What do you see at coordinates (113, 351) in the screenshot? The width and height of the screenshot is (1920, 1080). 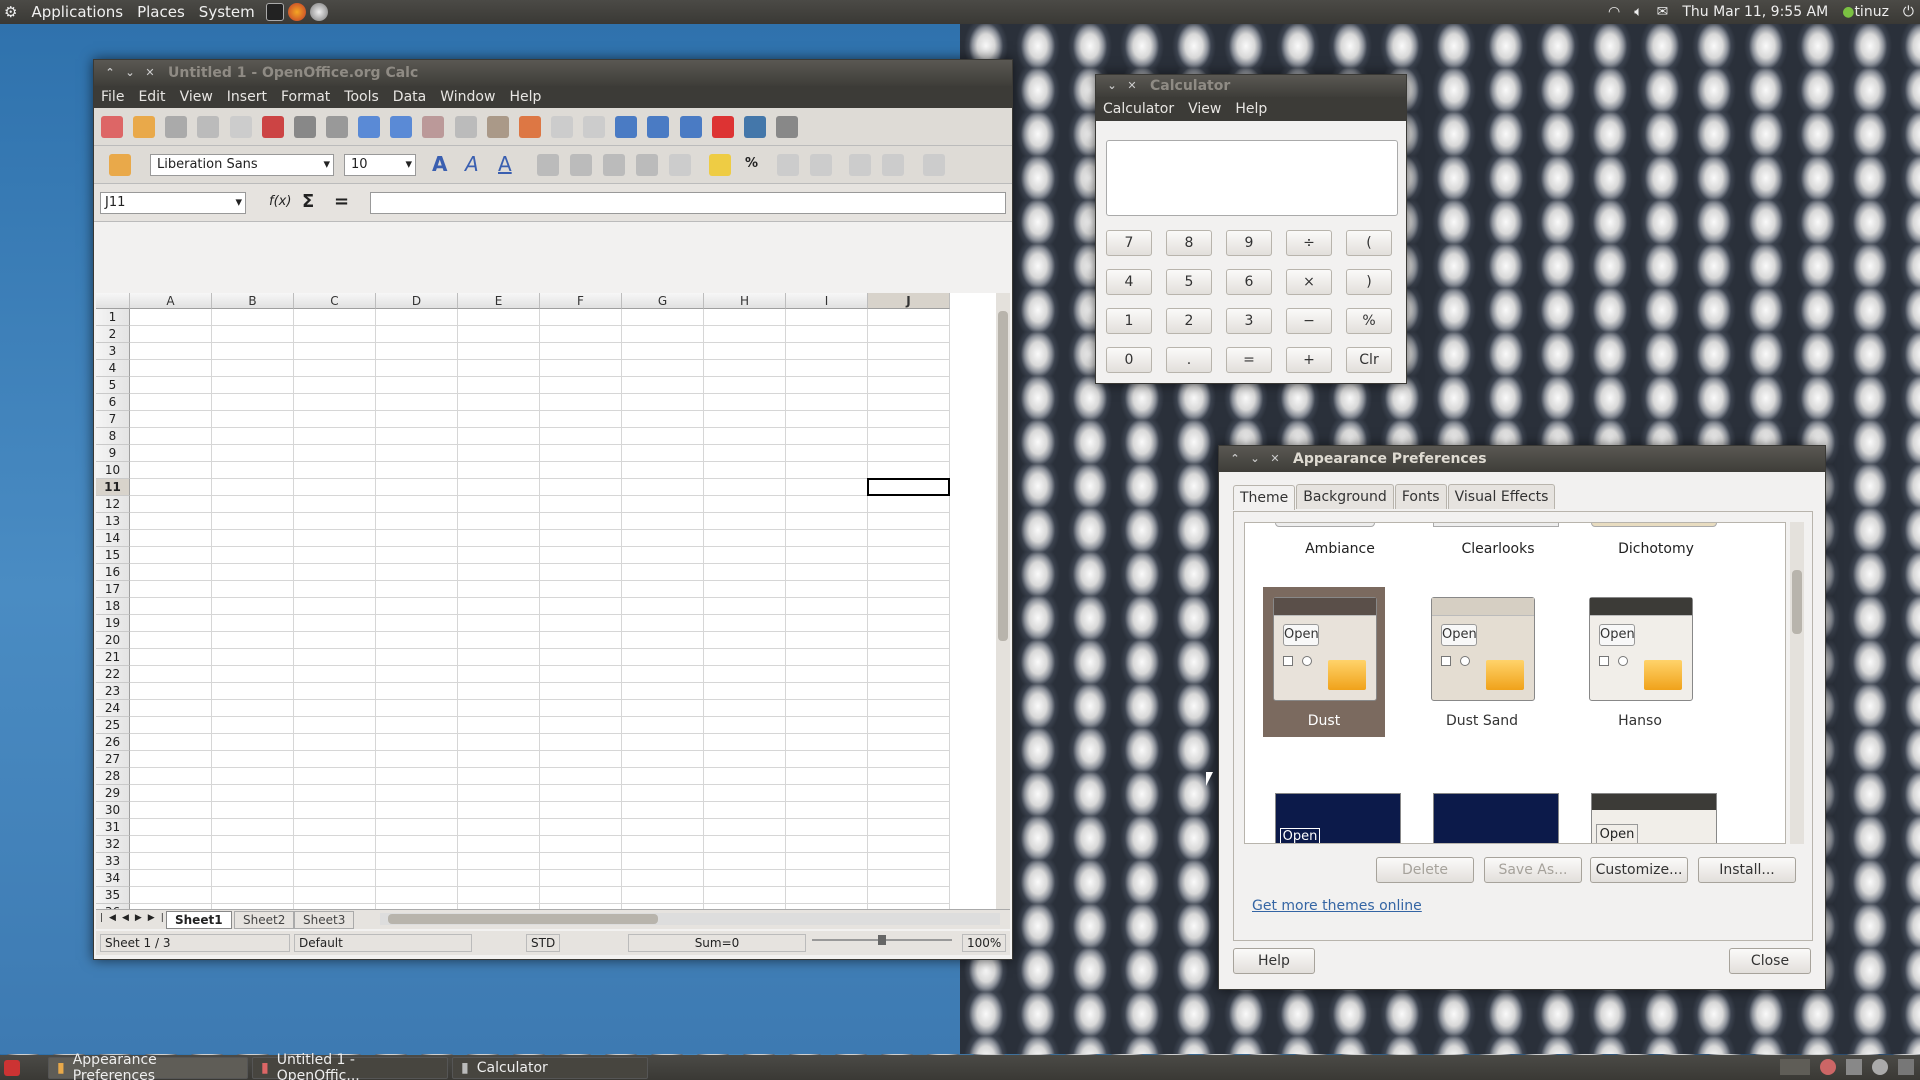 I see `row-header: 3` at bounding box center [113, 351].